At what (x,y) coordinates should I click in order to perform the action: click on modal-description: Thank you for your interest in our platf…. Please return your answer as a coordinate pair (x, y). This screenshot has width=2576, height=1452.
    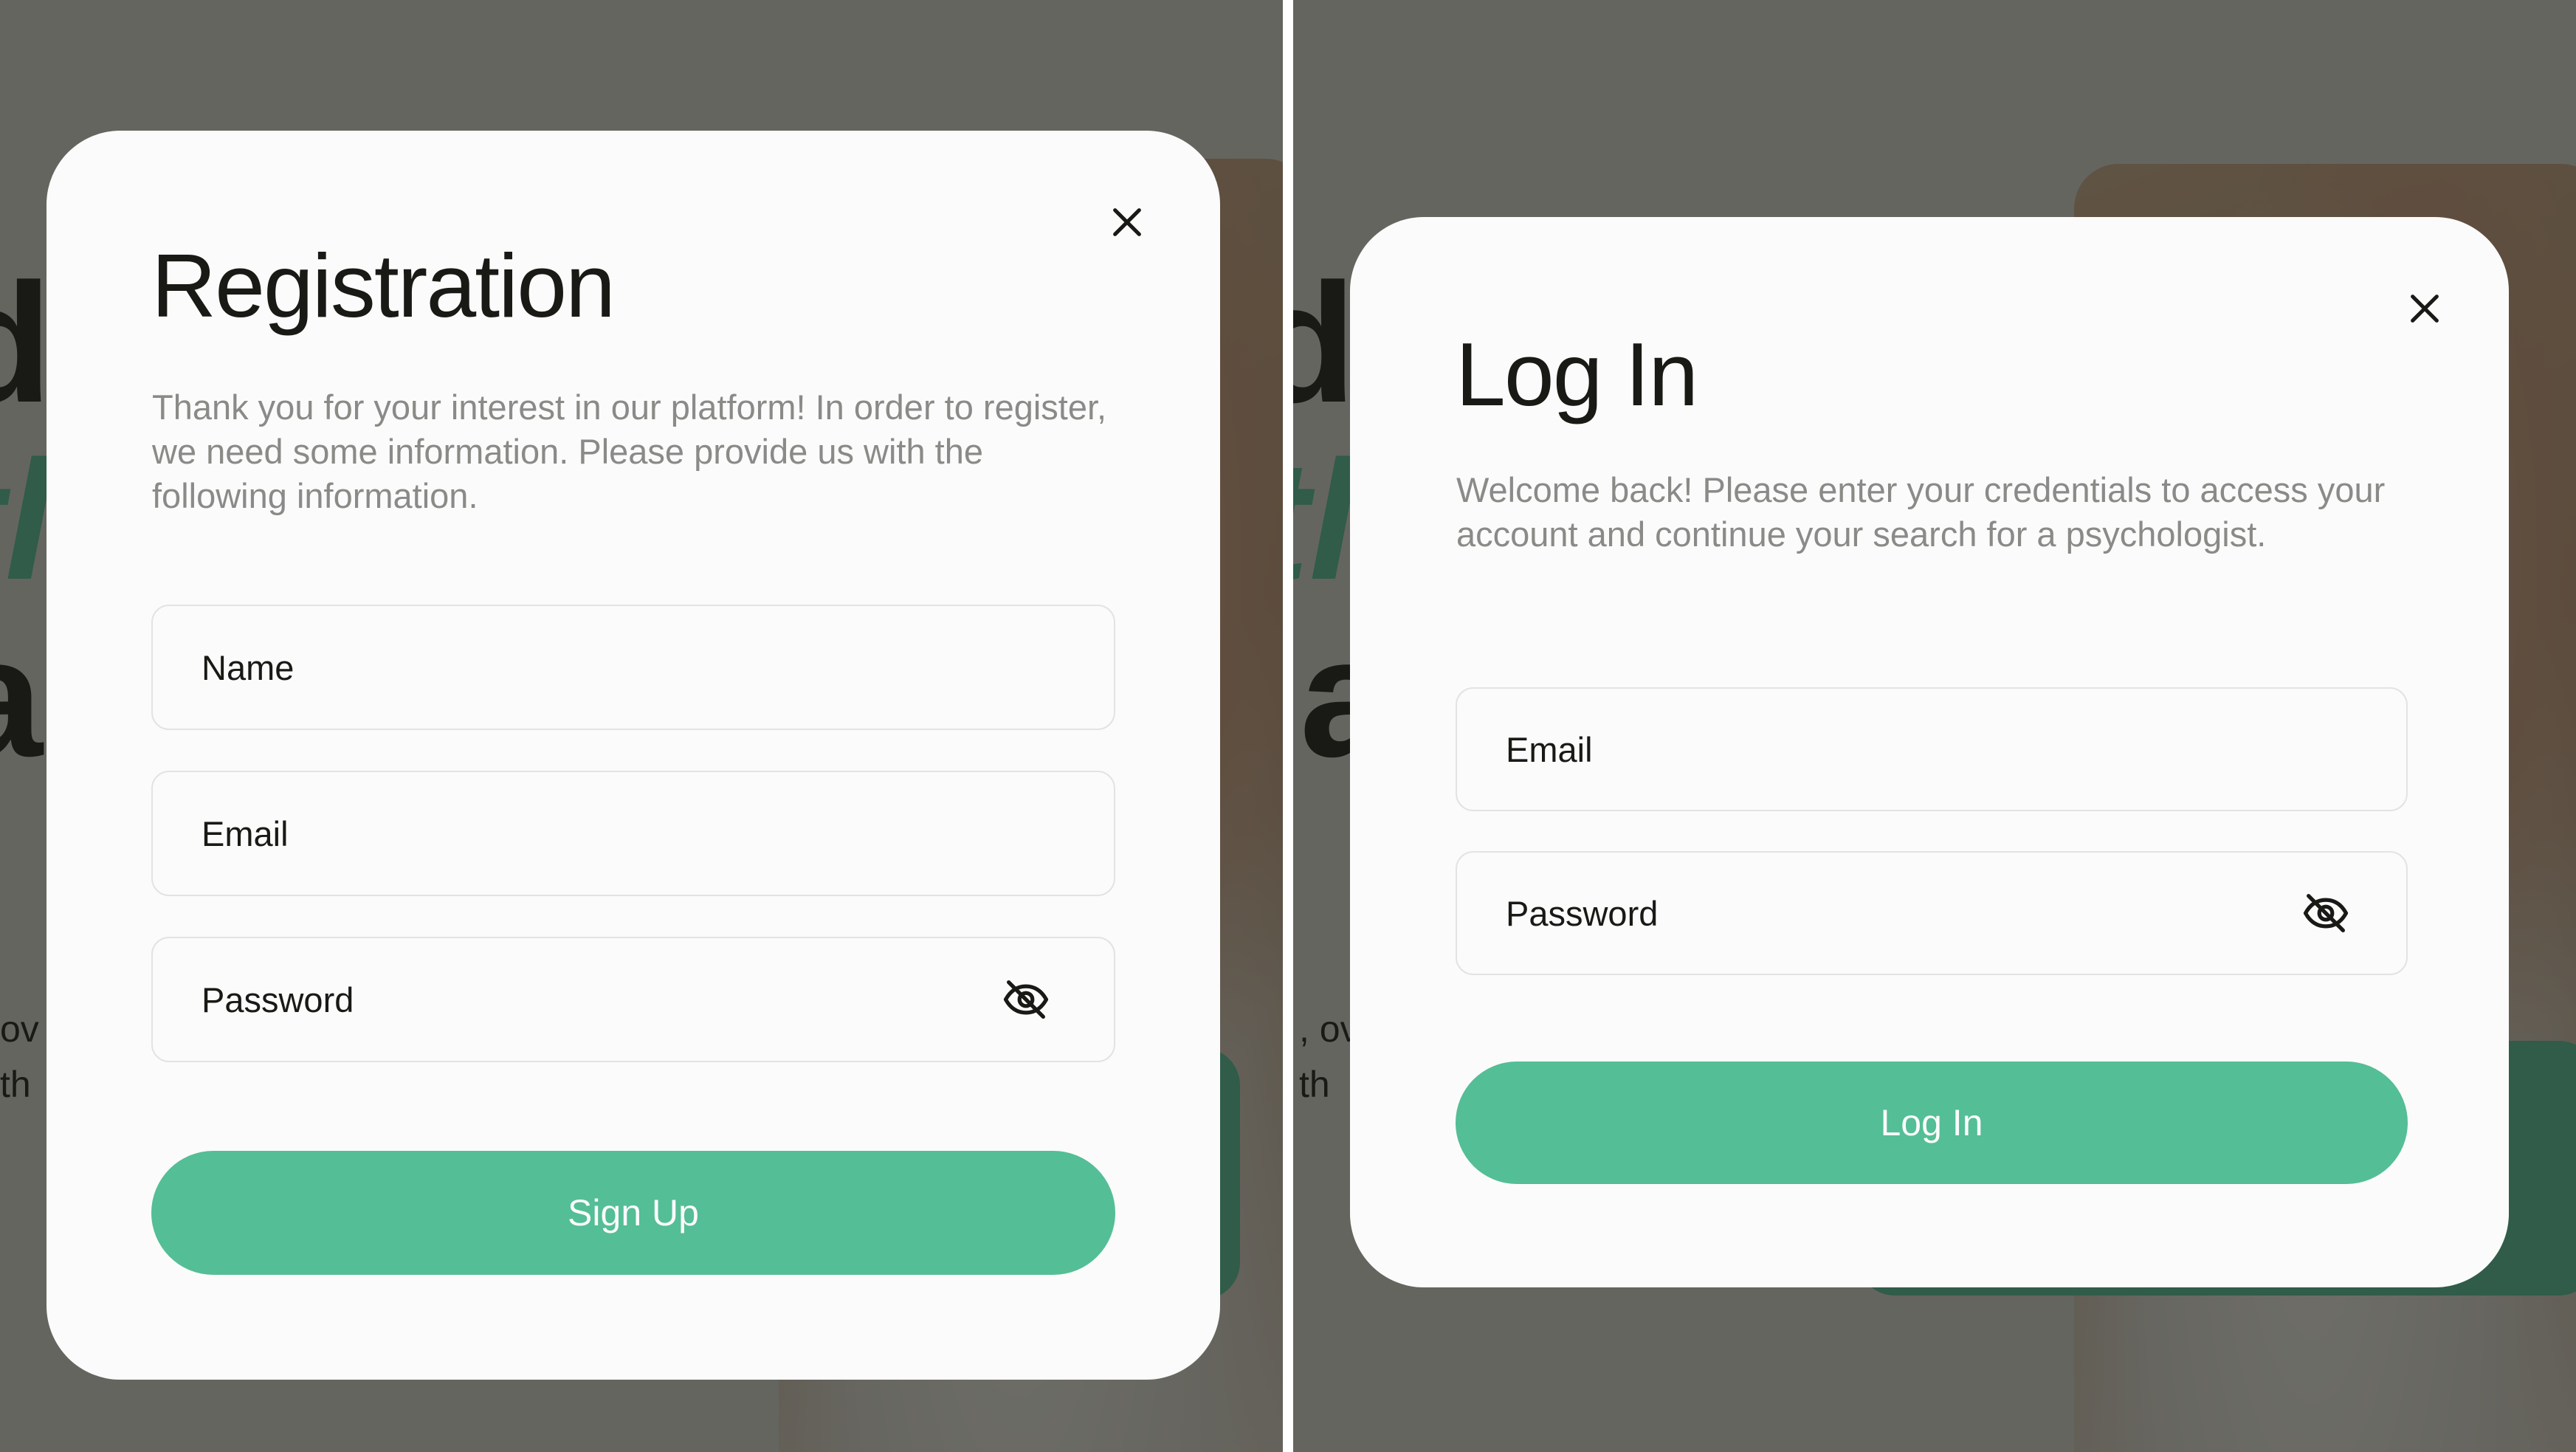
    Looking at the image, I should click on (629, 451).